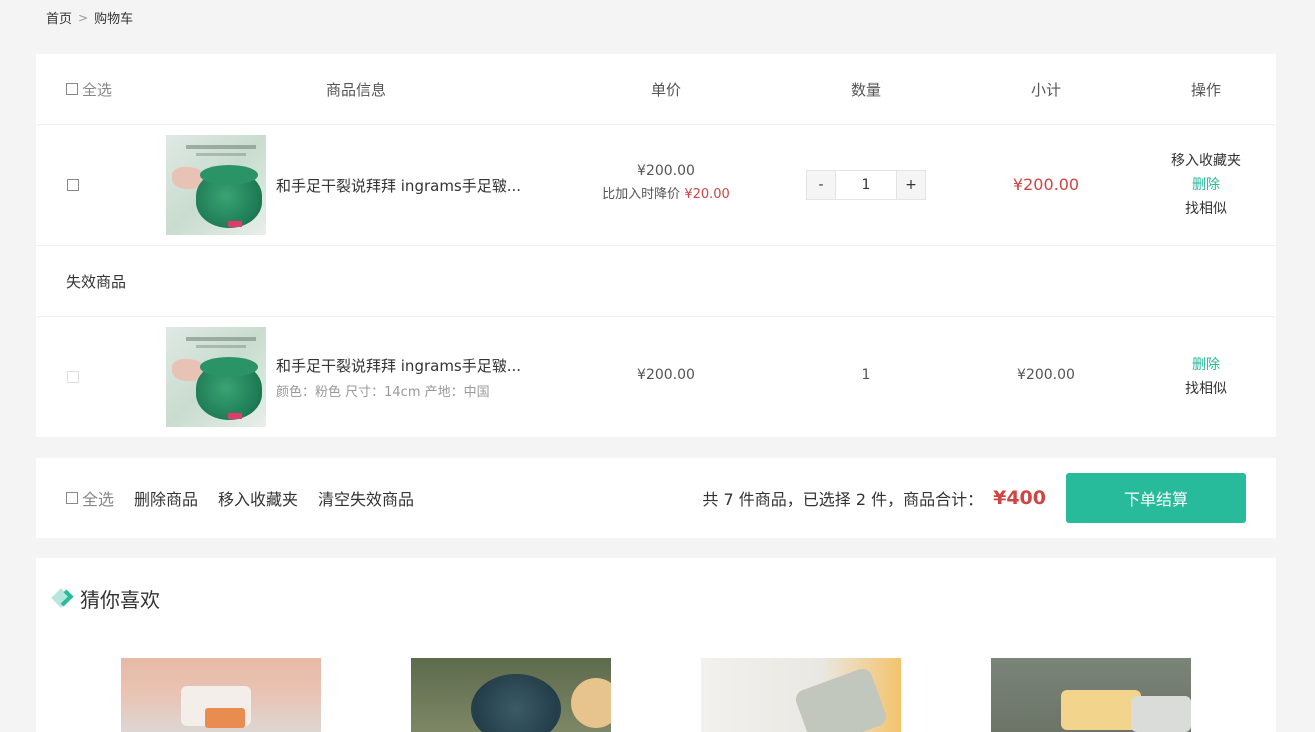 Image resolution: width=1315 pixels, height=732 pixels. I want to click on decrease-button: -, so click(821, 185).